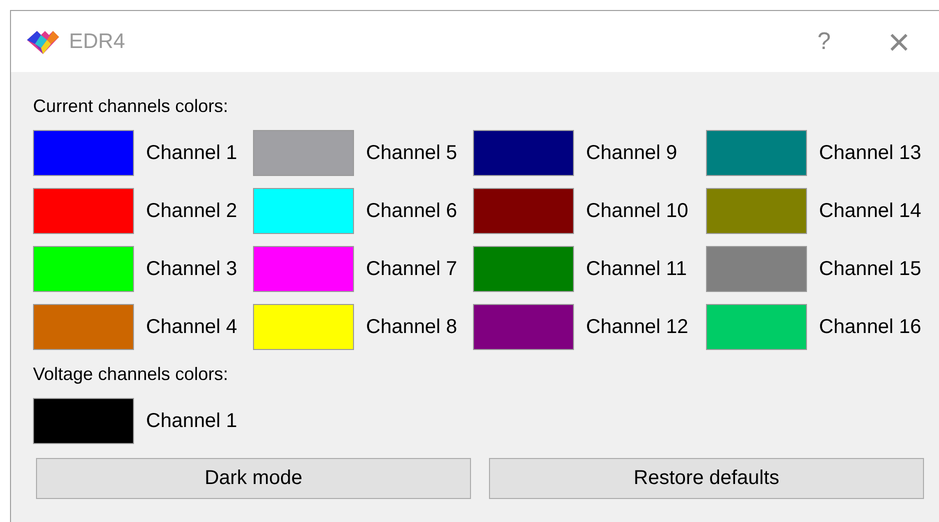 This screenshot has width=939, height=522. Describe the element at coordinates (870, 327) in the screenshot. I see `channel-label: Channel 16` at that location.